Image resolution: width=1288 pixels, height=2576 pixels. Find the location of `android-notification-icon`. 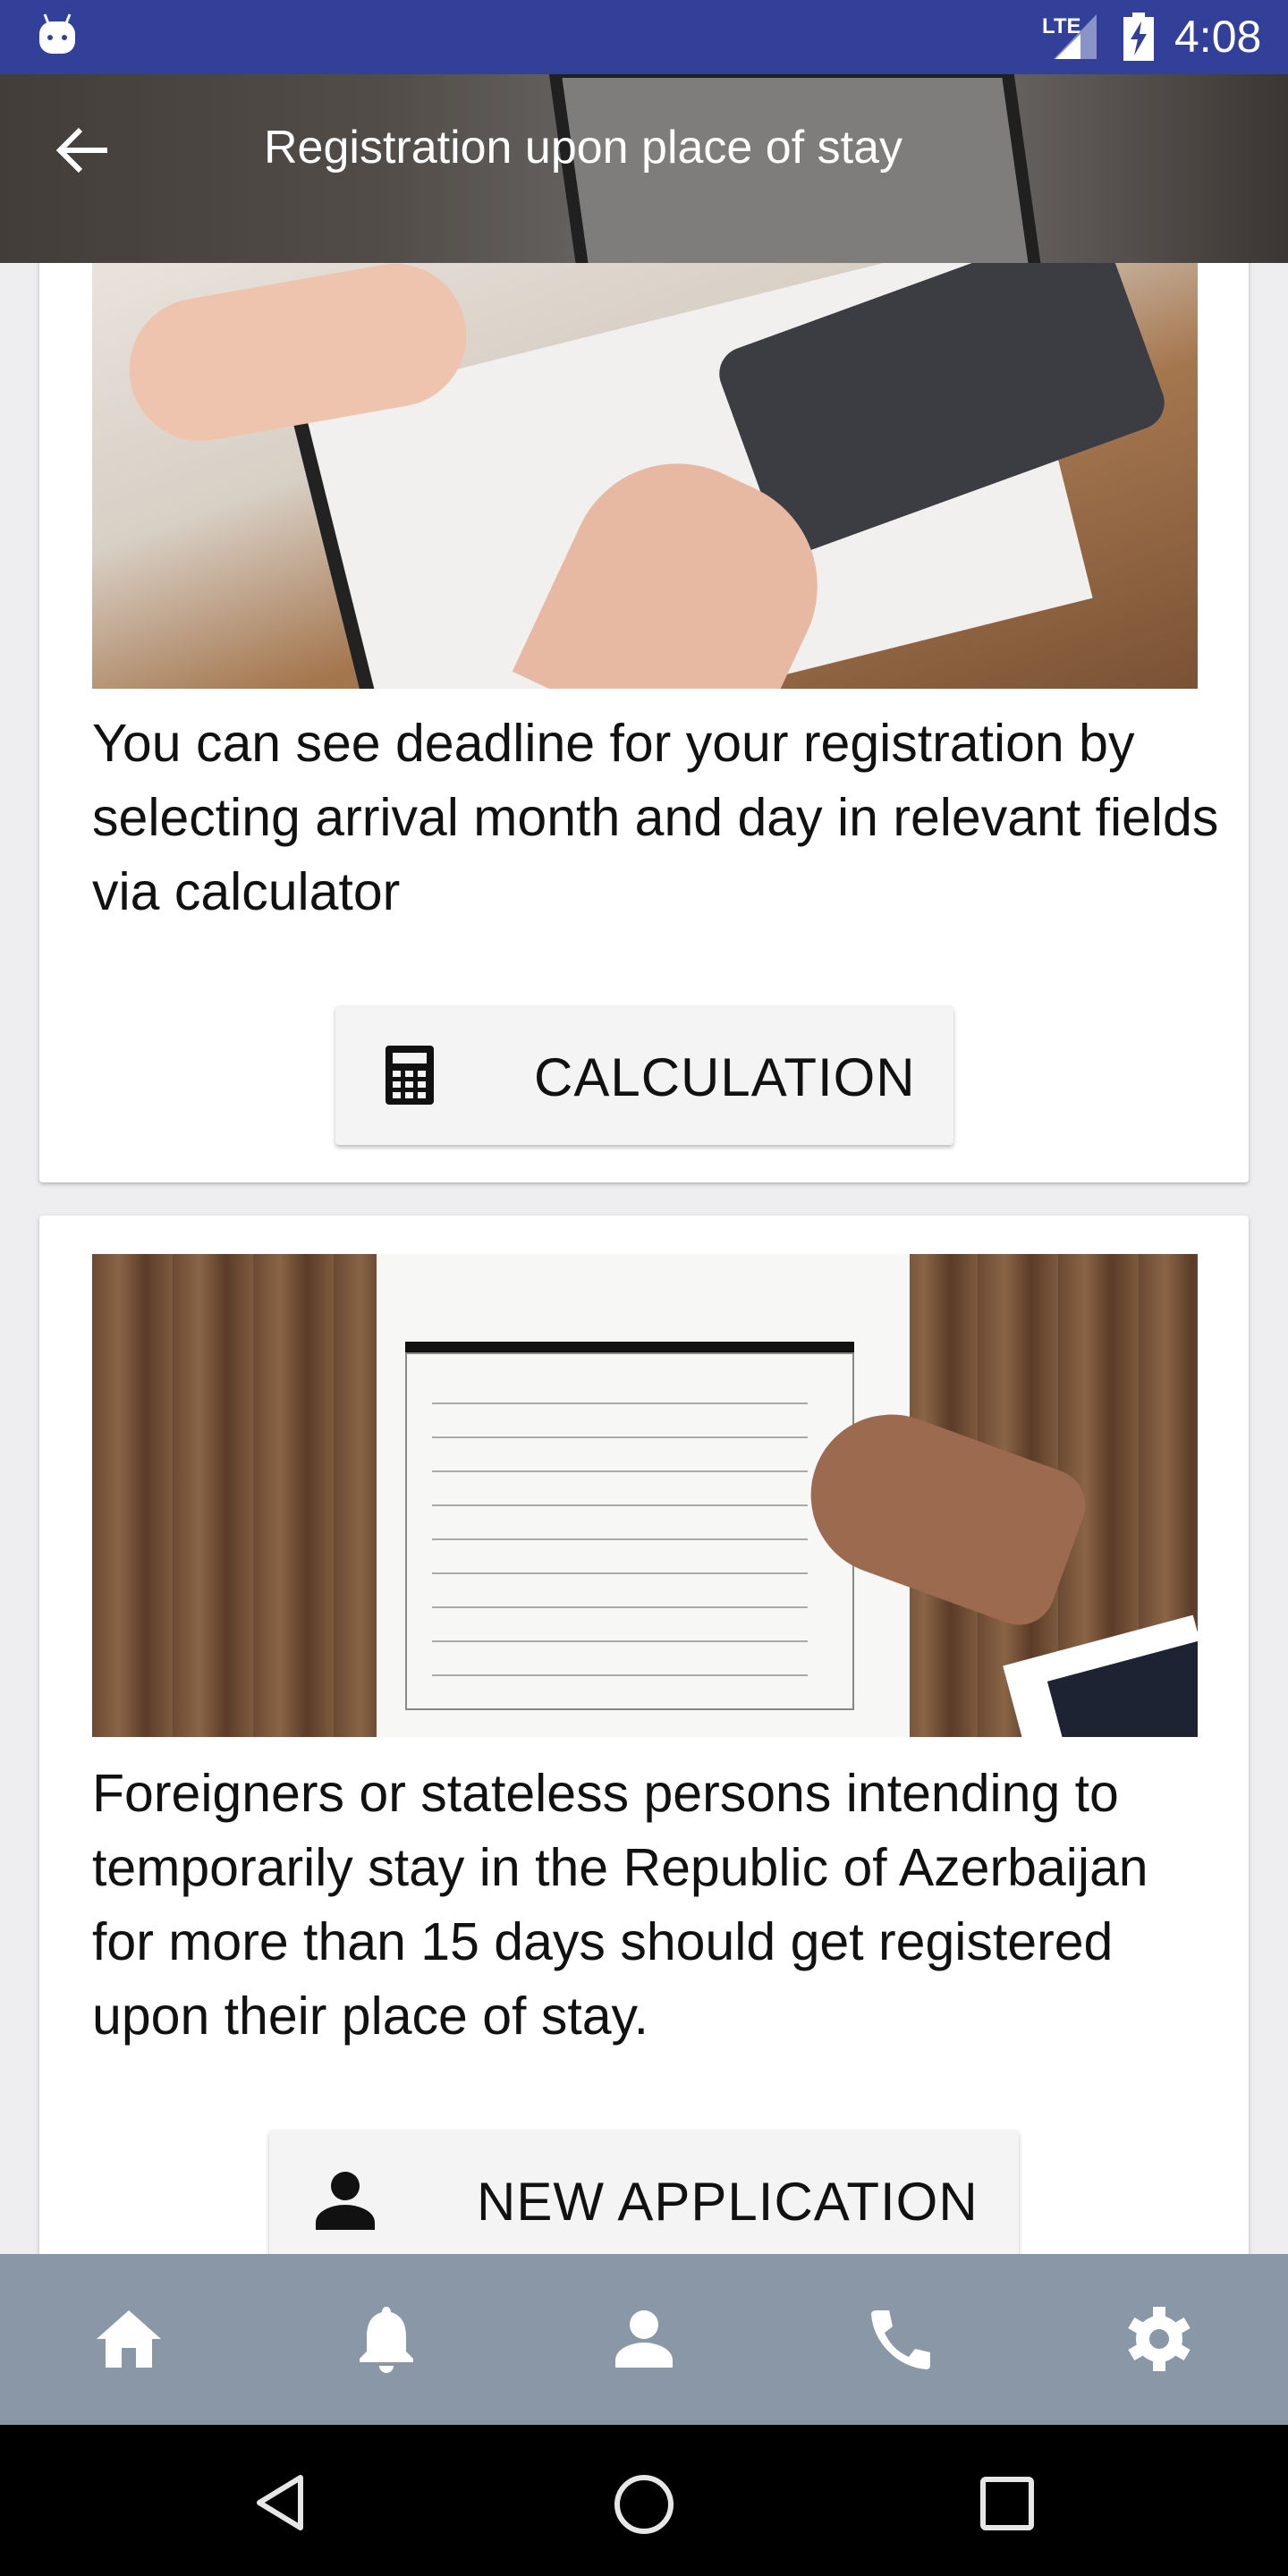

android-notification-icon is located at coordinates (57, 33).